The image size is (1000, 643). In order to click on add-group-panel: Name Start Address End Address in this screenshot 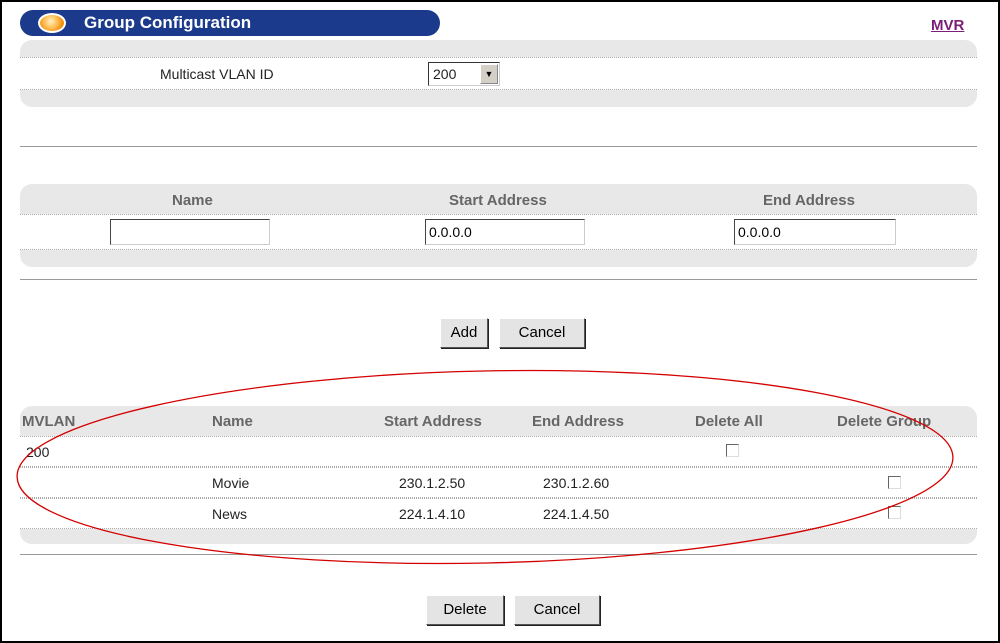, I will do `click(498, 225)`.